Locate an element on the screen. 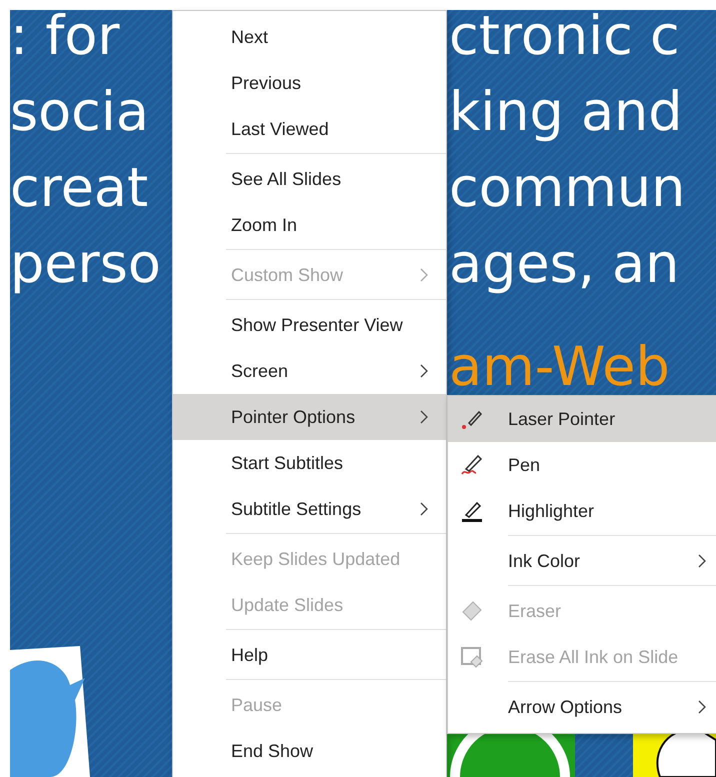 This screenshot has height=777, width=716. slide-heading: am-Web is located at coordinates (559, 367).